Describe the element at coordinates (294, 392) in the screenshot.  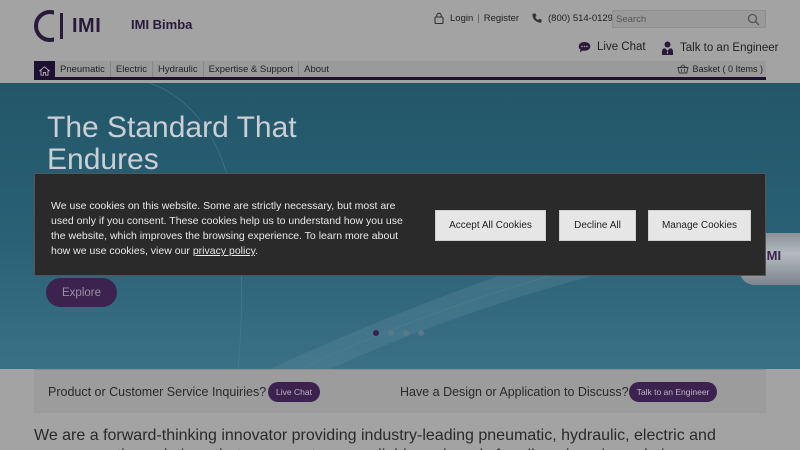
I see `live-chat-button: Live Chat` at that location.